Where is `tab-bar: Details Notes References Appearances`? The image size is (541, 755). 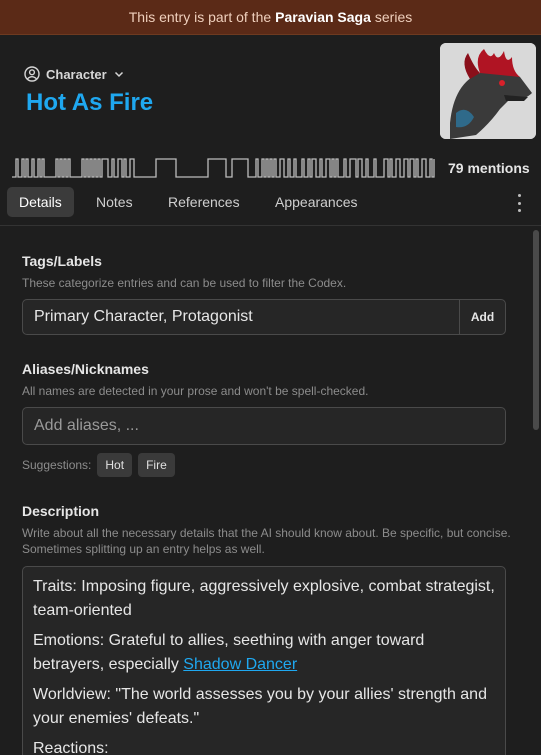 tab-bar: Details Notes References Appearances is located at coordinates (270, 206).